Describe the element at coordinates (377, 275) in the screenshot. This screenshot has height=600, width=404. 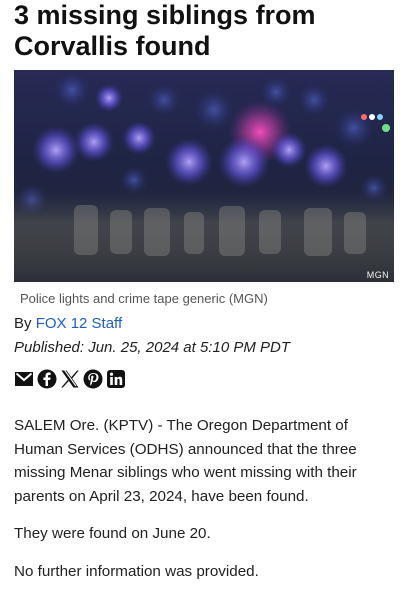
I see `image-credit: MGN` at that location.